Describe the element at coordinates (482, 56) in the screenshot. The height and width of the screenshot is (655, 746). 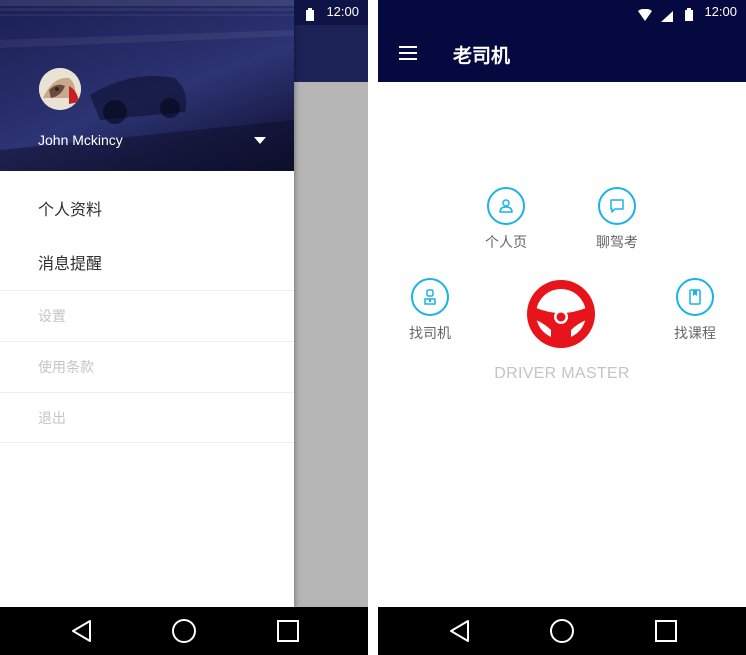
I see `app-title: 老司机` at that location.